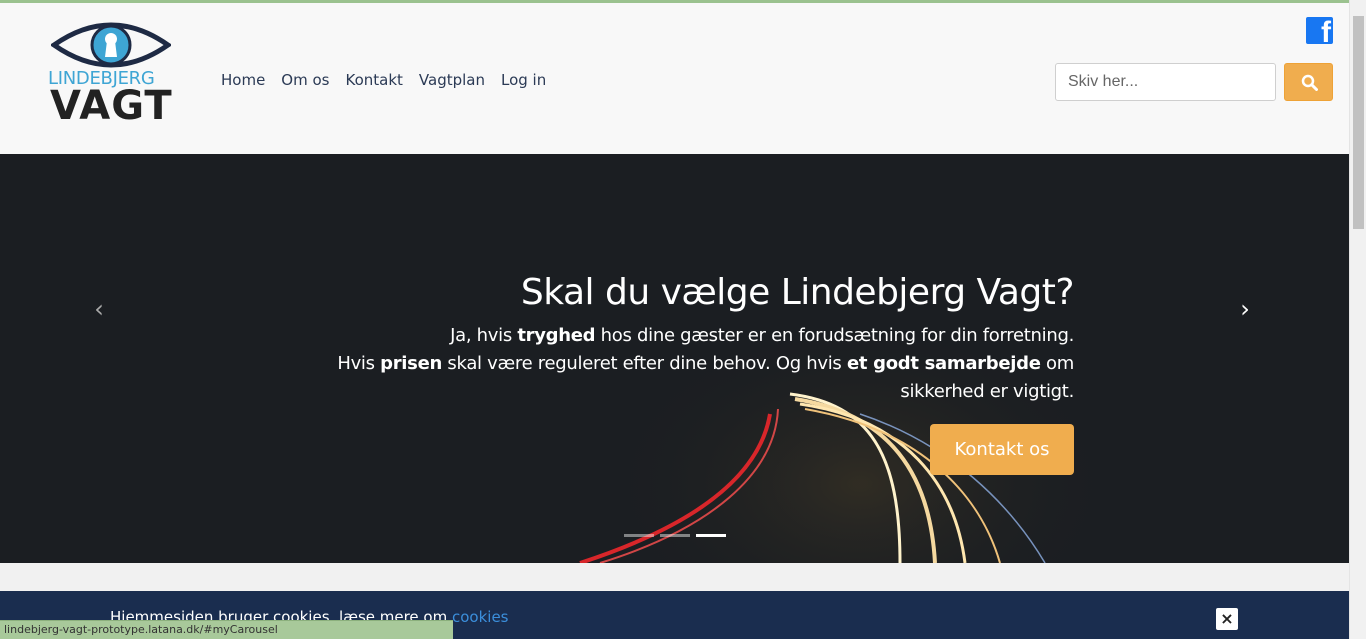 This screenshot has height=639, width=1366. Describe the element at coordinates (111, 74) in the screenshot. I see `site-logo: LINDEBJERG VAGT` at that location.